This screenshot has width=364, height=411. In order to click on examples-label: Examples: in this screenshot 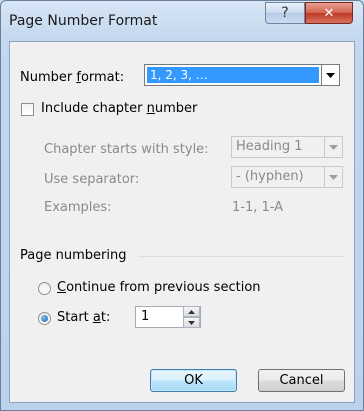, I will do `click(78, 207)`.